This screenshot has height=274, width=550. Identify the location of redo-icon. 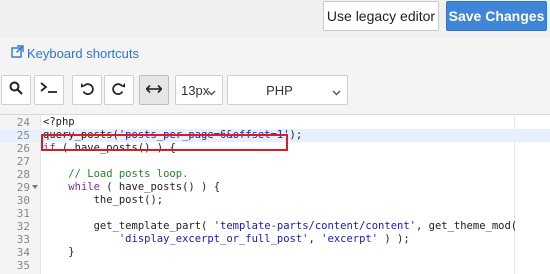
(119, 90).